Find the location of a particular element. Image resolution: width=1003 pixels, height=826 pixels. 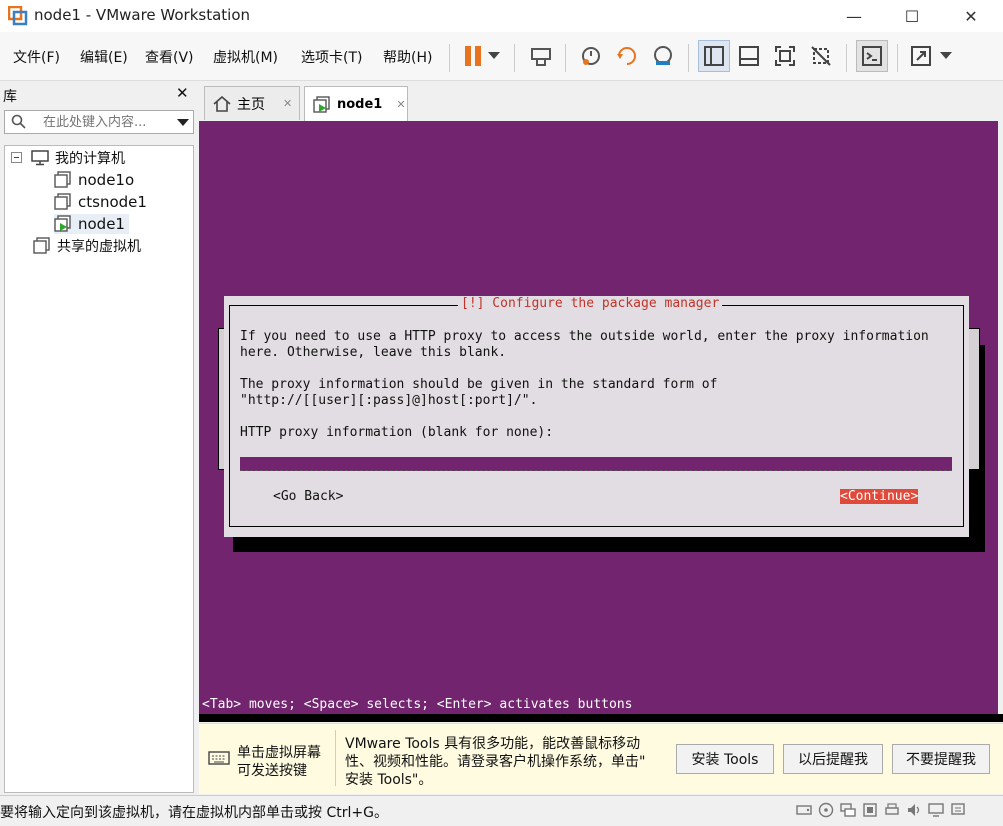

proxy-input-field is located at coordinates (596, 464).